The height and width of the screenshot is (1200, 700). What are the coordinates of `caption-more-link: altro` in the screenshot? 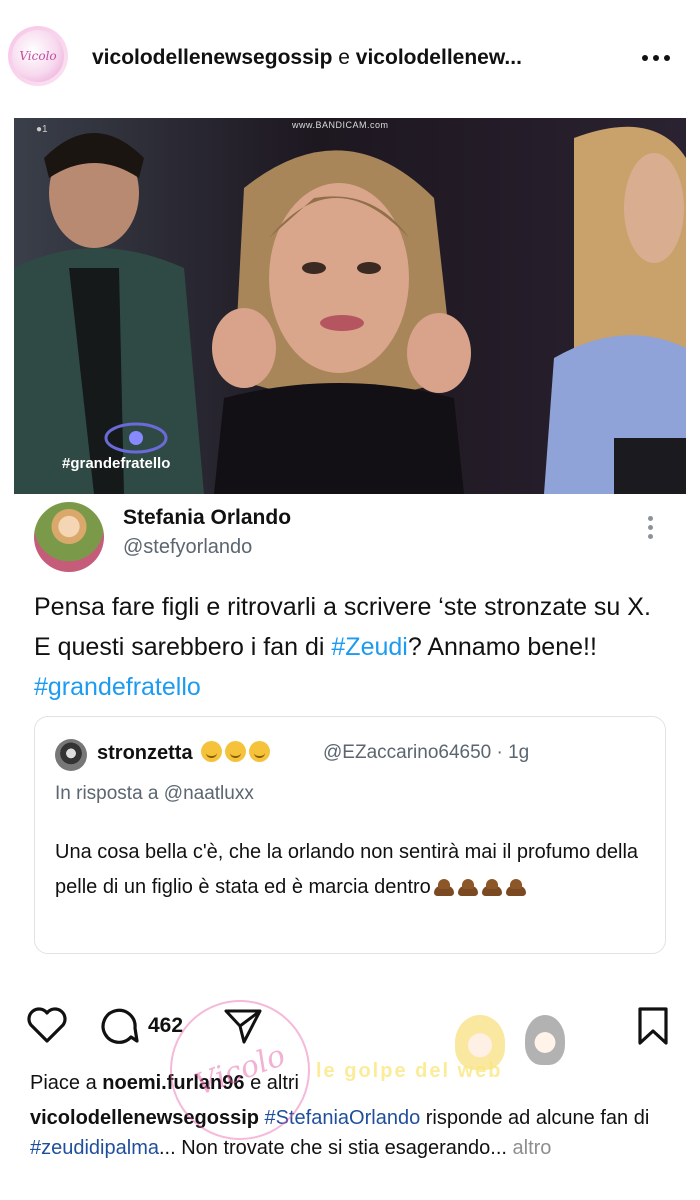 It's located at (529, 1148).